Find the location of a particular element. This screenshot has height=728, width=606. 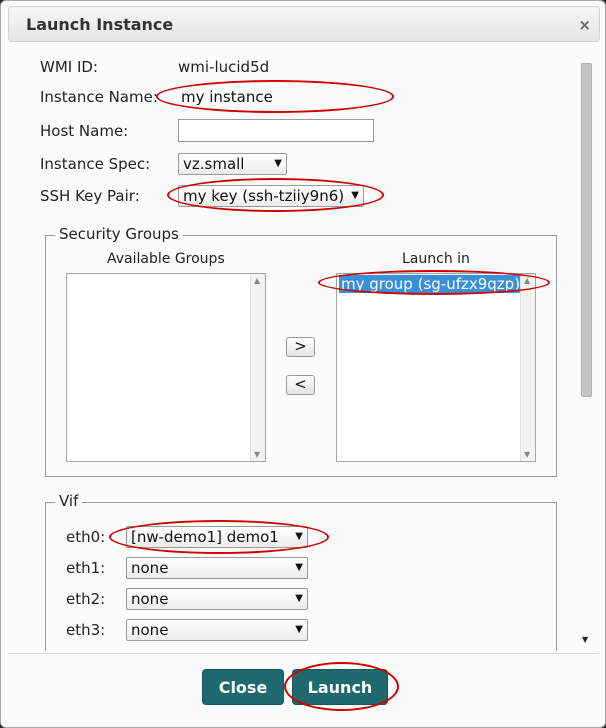

remove-group-button: < is located at coordinates (300, 385).